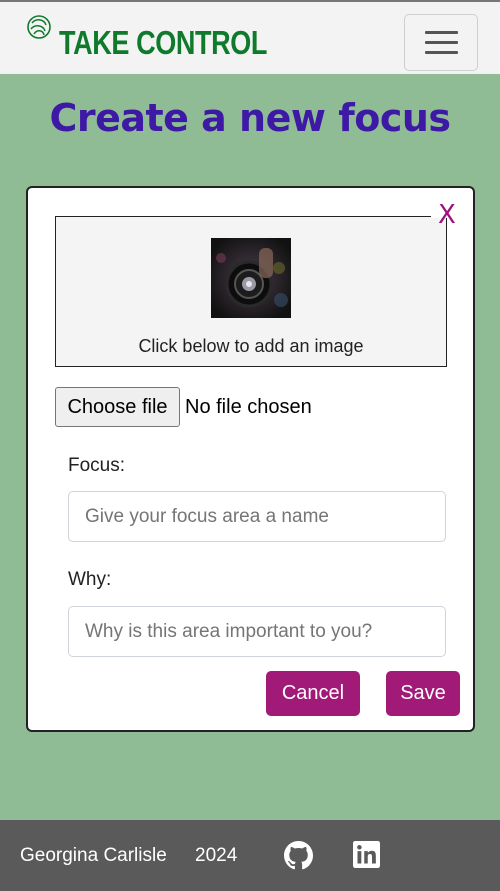 The width and height of the screenshot is (500, 891). I want to click on menu-toggle-button, so click(441, 42).